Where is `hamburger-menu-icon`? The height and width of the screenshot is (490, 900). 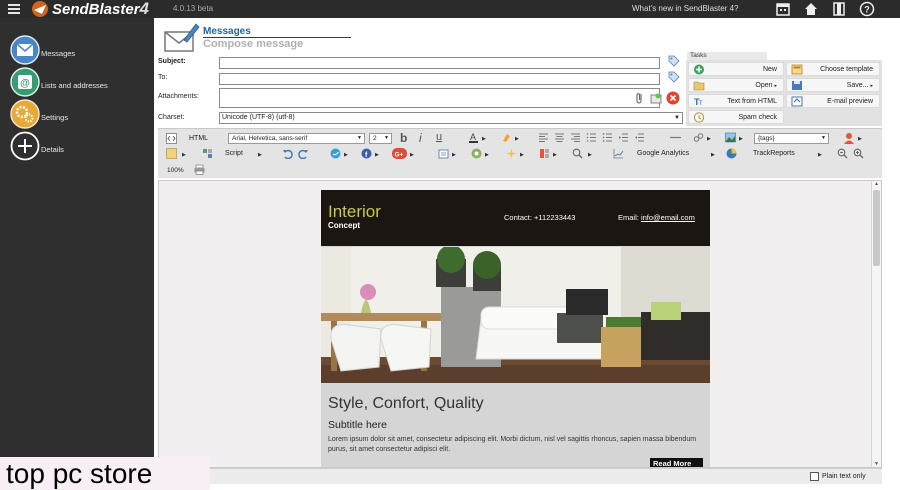 hamburger-menu-icon is located at coordinates (14, 8).